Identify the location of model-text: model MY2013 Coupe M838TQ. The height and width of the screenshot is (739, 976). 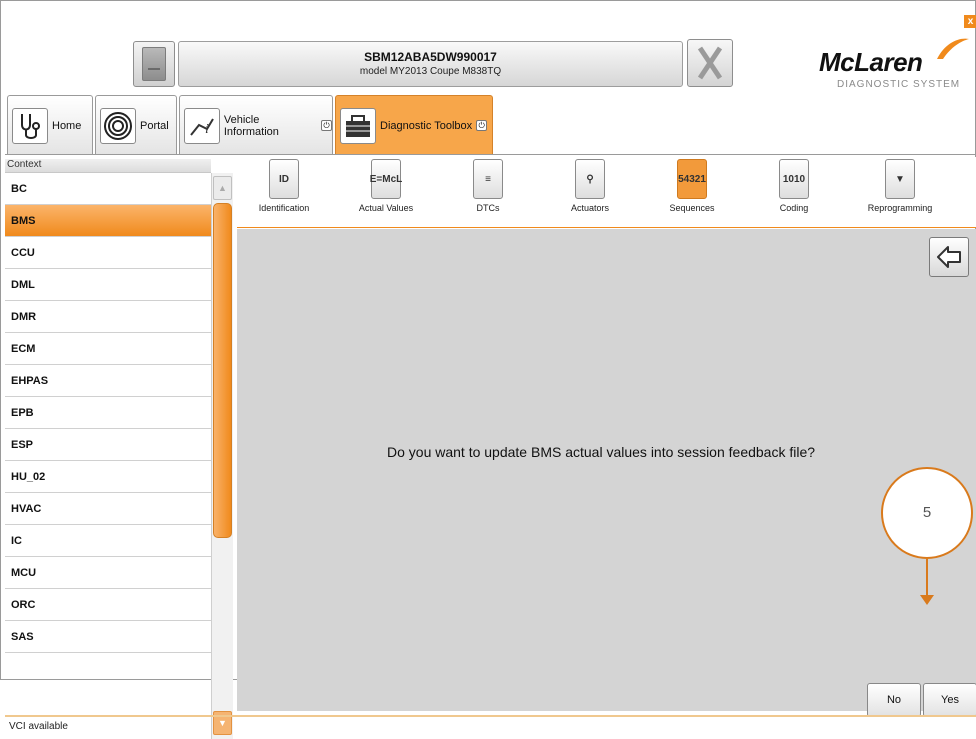
(430, 71).